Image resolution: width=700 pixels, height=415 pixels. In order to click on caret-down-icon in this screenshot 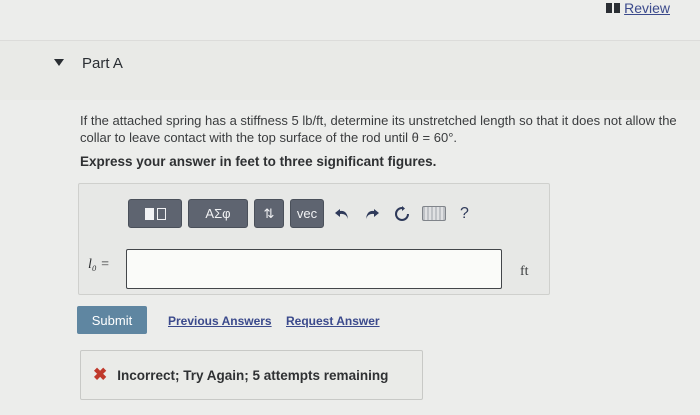, I will do `click(59, 62)`.